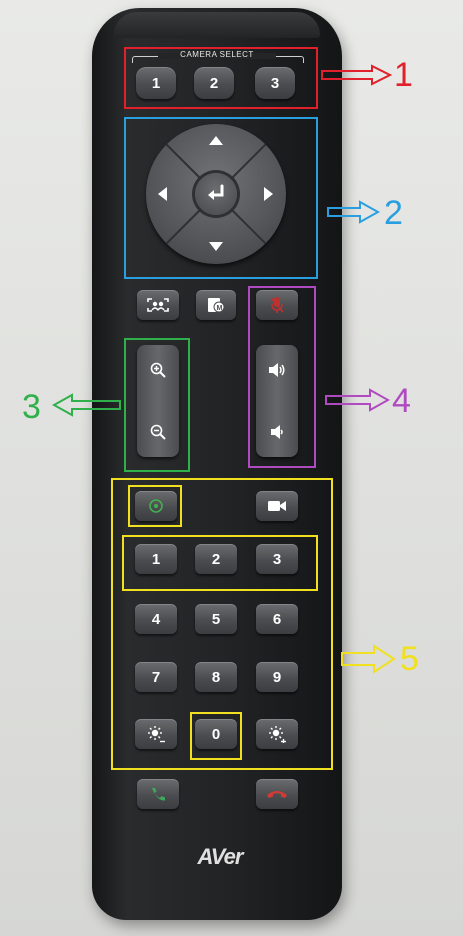 The image size is (463, 936). Describe the element at coordinates (31, 407) in the screenshot. I see `annotation-label-3: 3` at that location.